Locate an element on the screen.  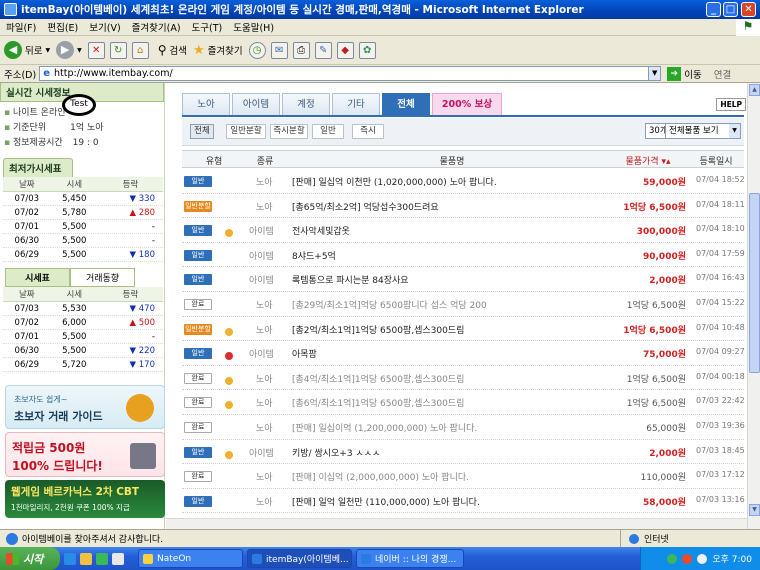
item-title-link: [판매] 일십억 이천만 (1,020,000,000) 노아 팝니다. is located at coordinates (394, 181).